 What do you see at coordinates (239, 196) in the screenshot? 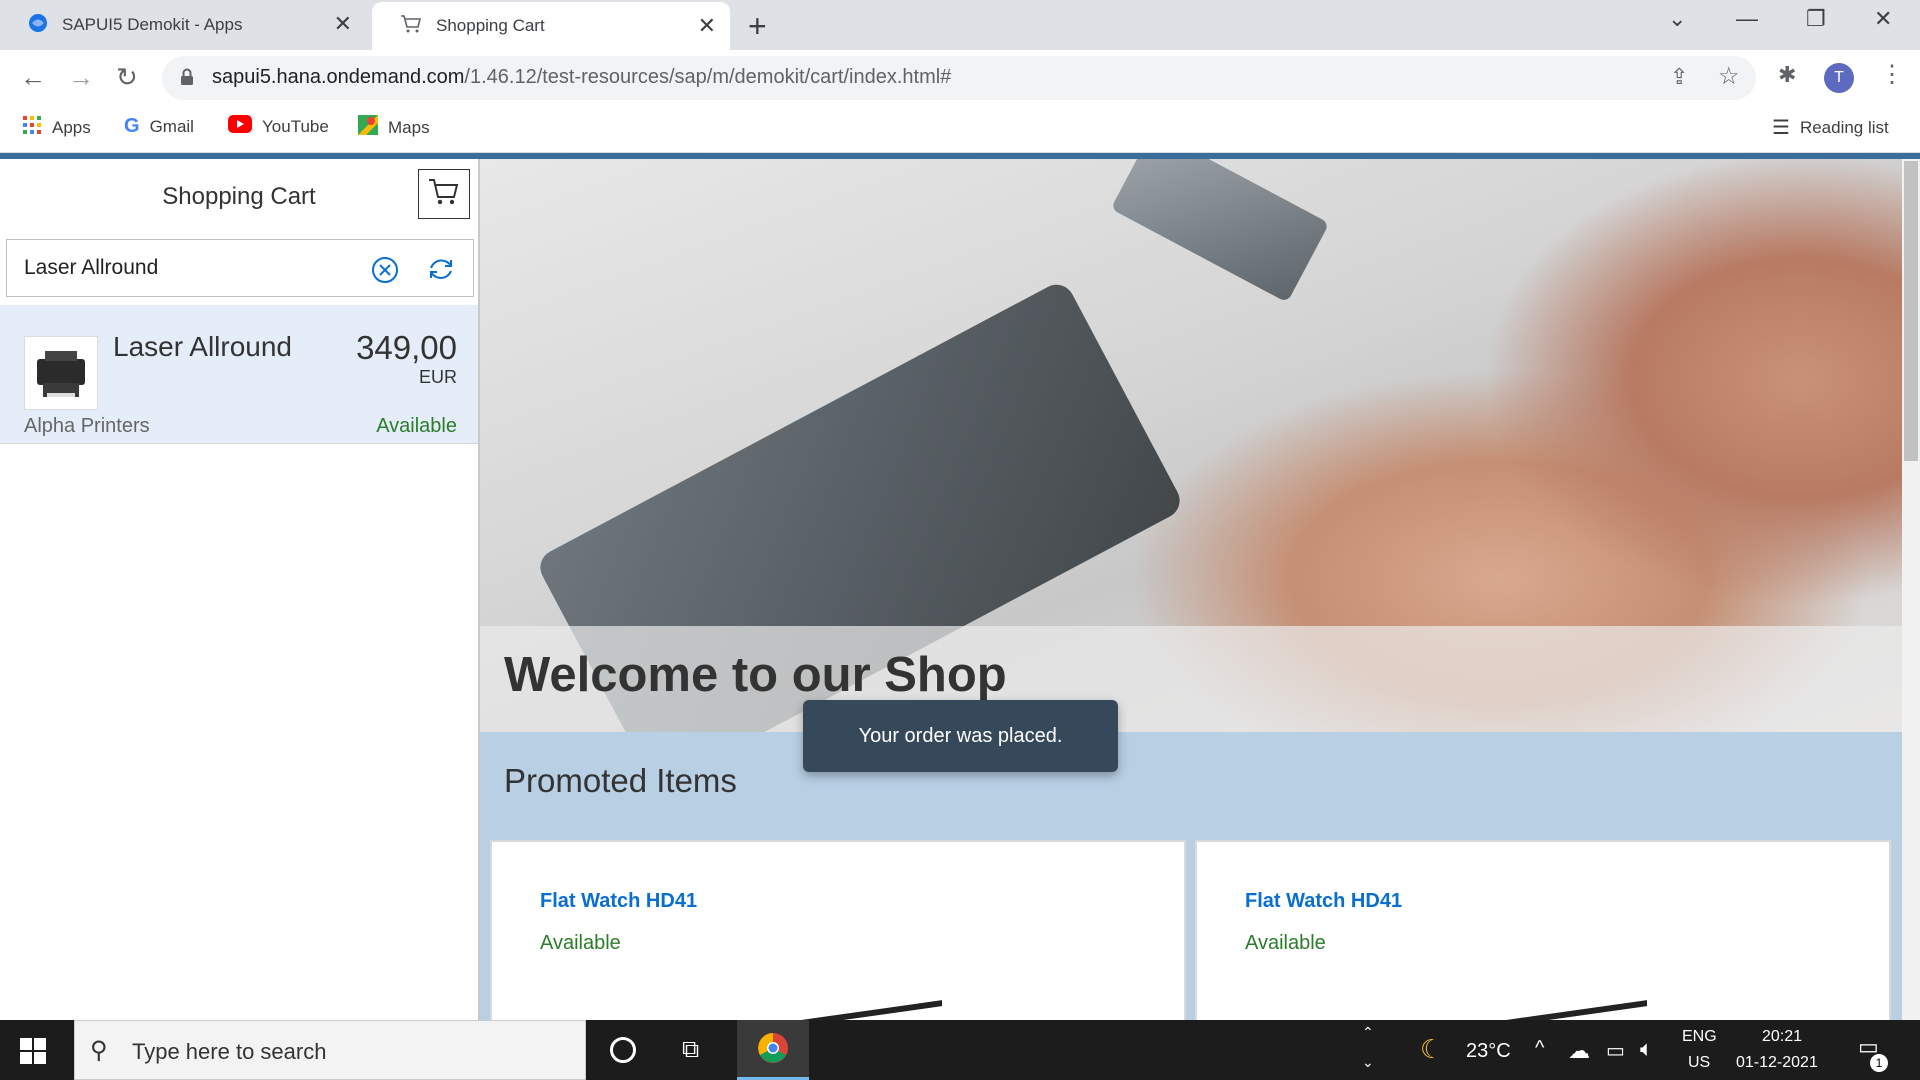
I see `master-title: Shopping Cart` at bounding box center [239, 196].